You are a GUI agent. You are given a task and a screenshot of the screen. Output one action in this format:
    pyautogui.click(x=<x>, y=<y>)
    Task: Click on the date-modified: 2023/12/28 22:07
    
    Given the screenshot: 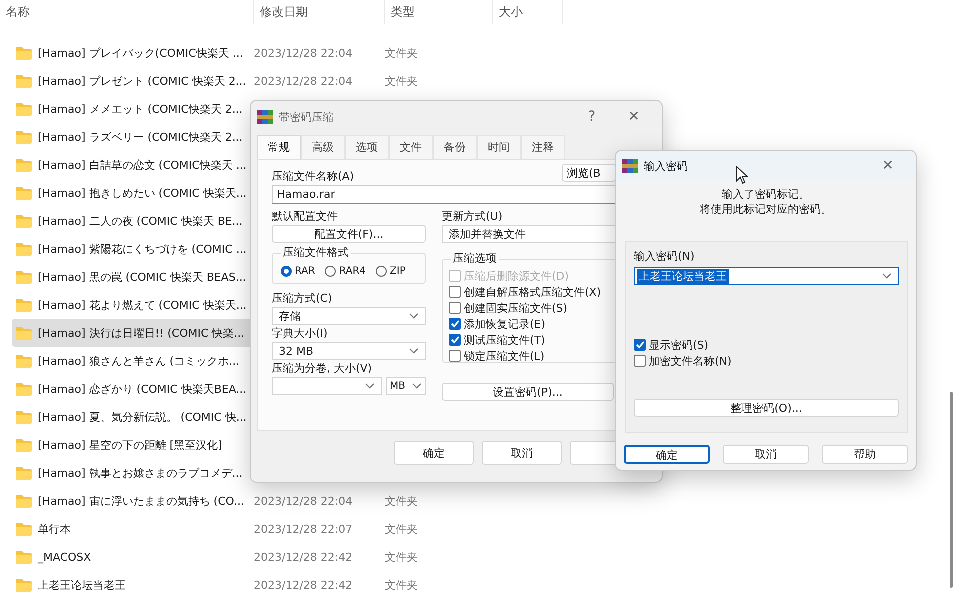 What is the action you would take?
    pyautogui.click(x=303, y=529)
    